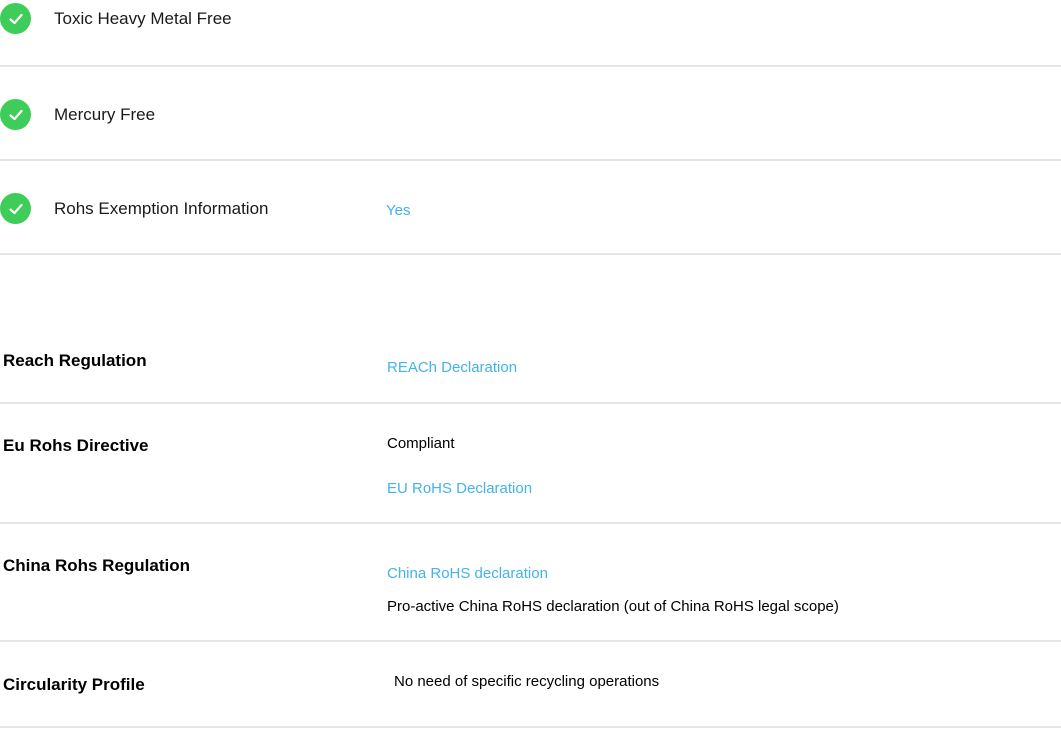  Describe the element at coordinates (161, 208) in the screenshot. I see `feature-label: Rohs Exemption Information` at that location.